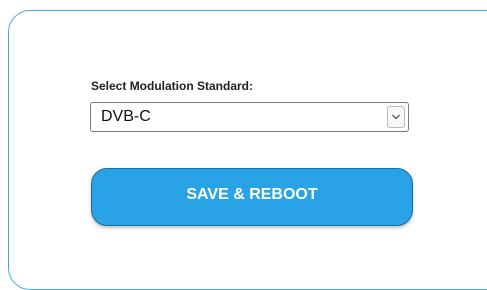  I want to click on save-and-reboot-button: SAVE & REBOOT, so click(252, 197).